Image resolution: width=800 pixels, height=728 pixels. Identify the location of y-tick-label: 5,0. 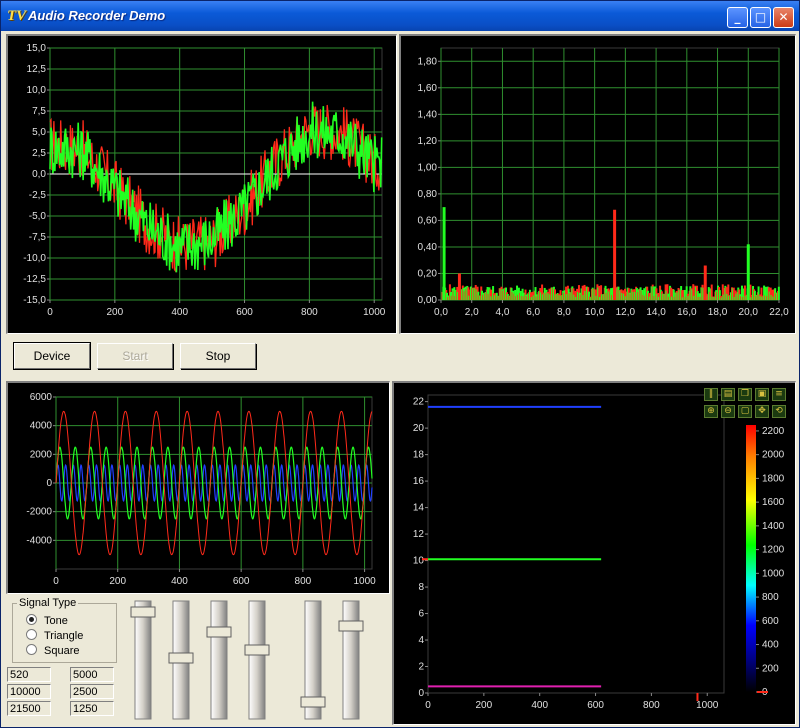
(39, 132).